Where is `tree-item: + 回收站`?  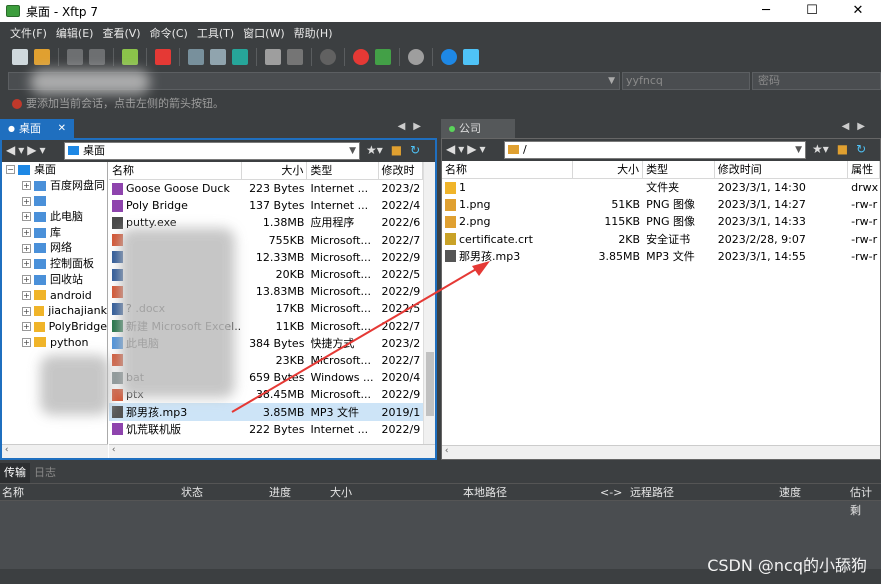
tree-item: + 回收站 is located at coordinates (54, 280).